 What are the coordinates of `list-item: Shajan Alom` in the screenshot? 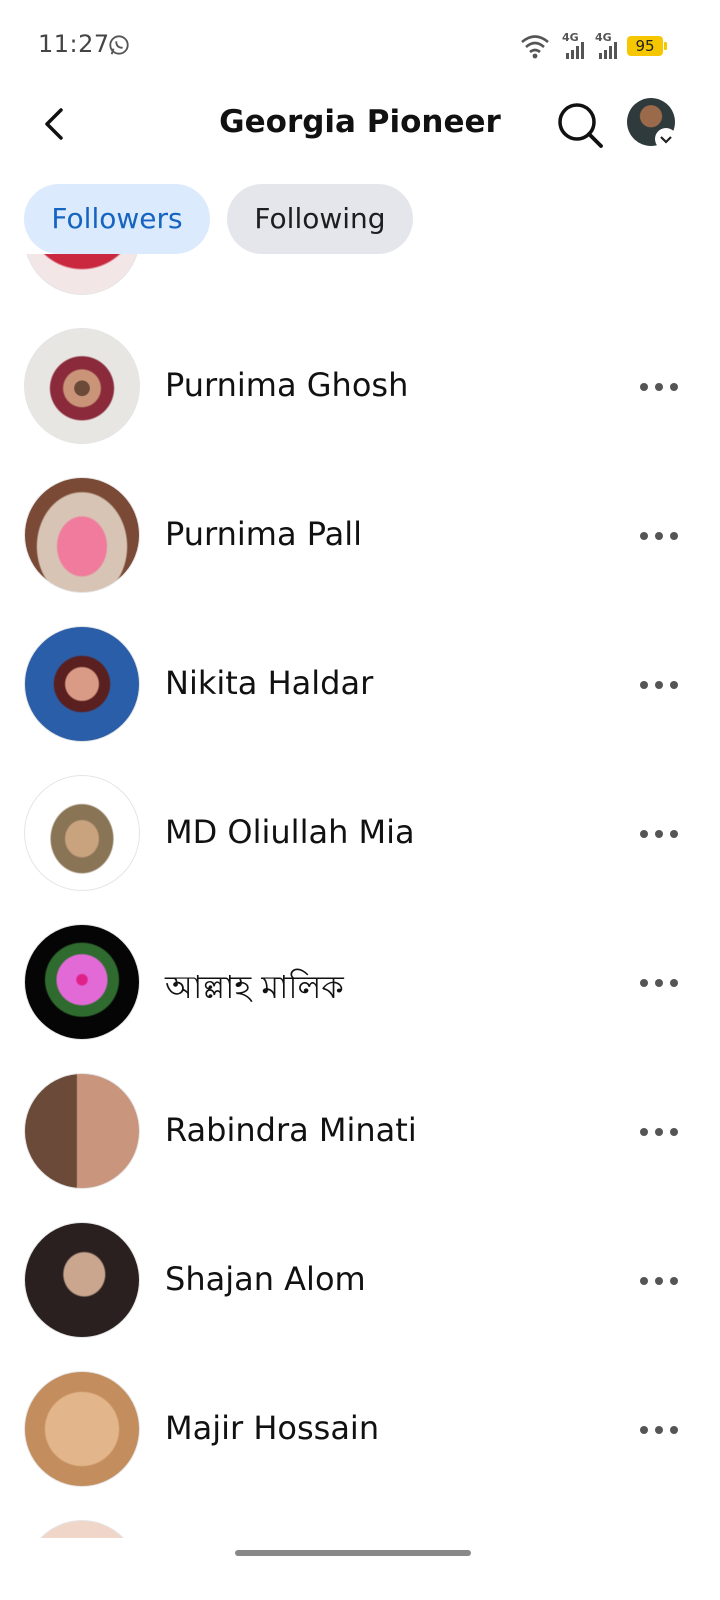 It's located at (360, 1296).